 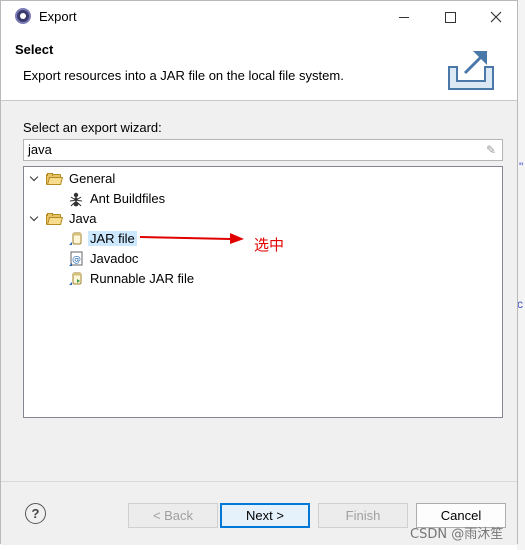 What do you see at coordinates (269, 245) in the screenshot?
I see `annotation-label: 选中` at bounding box center [269, 245].